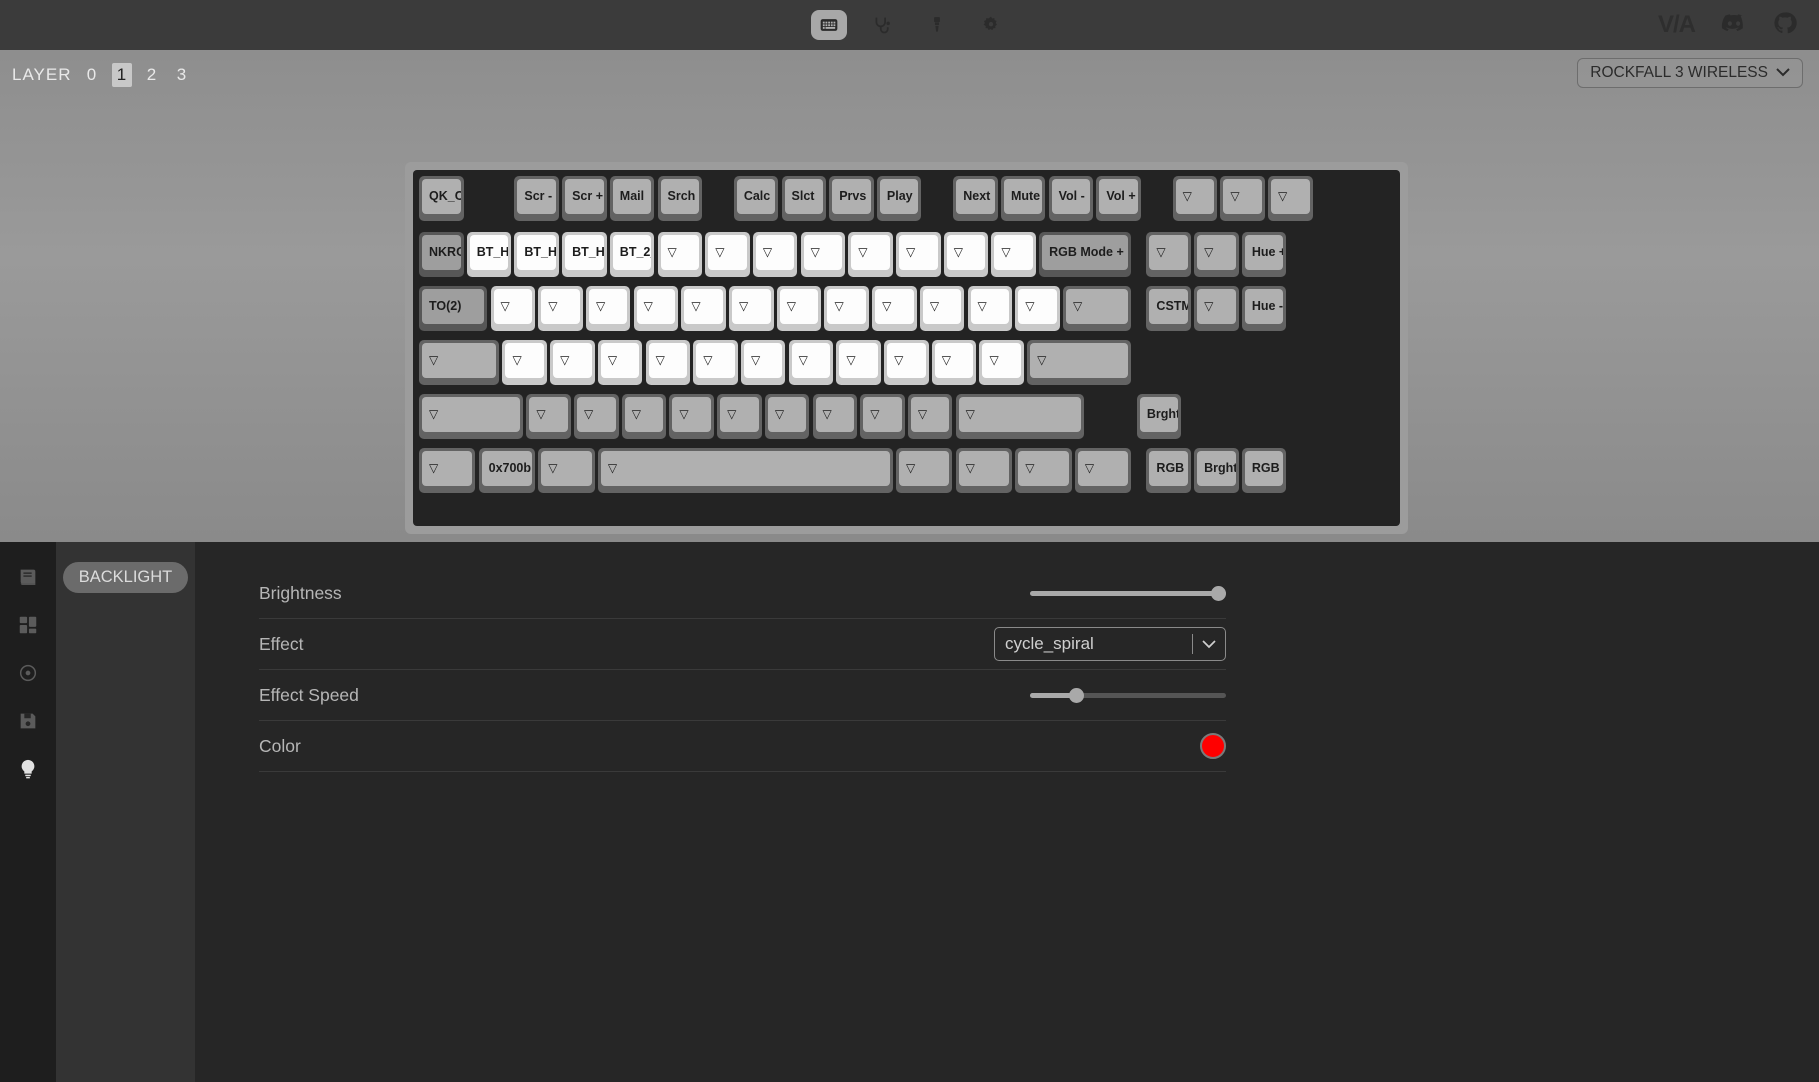  I want to click on key: Vol -, so click(1071, 198).